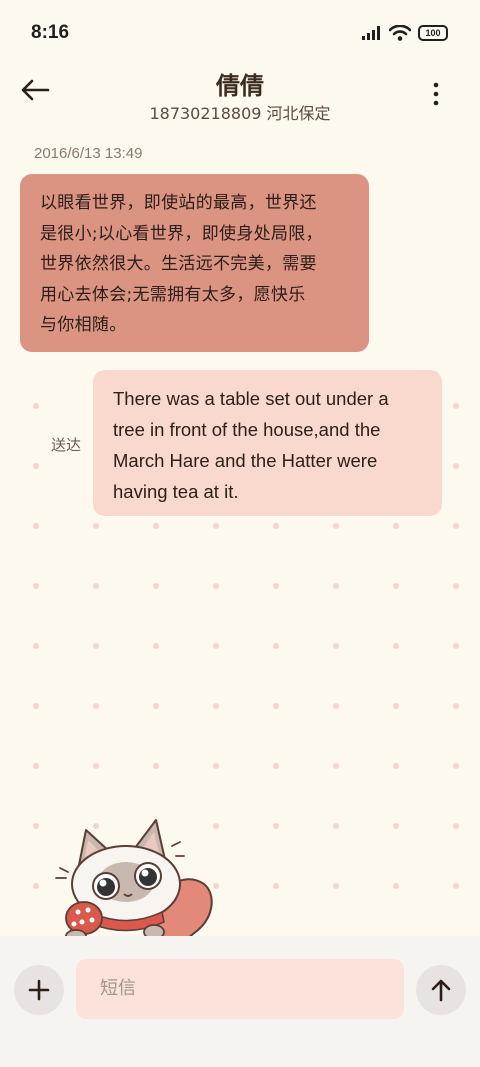 The width and height of the screenshot is (480, 1067). Describe the element at coordinates (83, 325) in the screenshot. I see `incoming-message-line: 与你相随。` at that location.